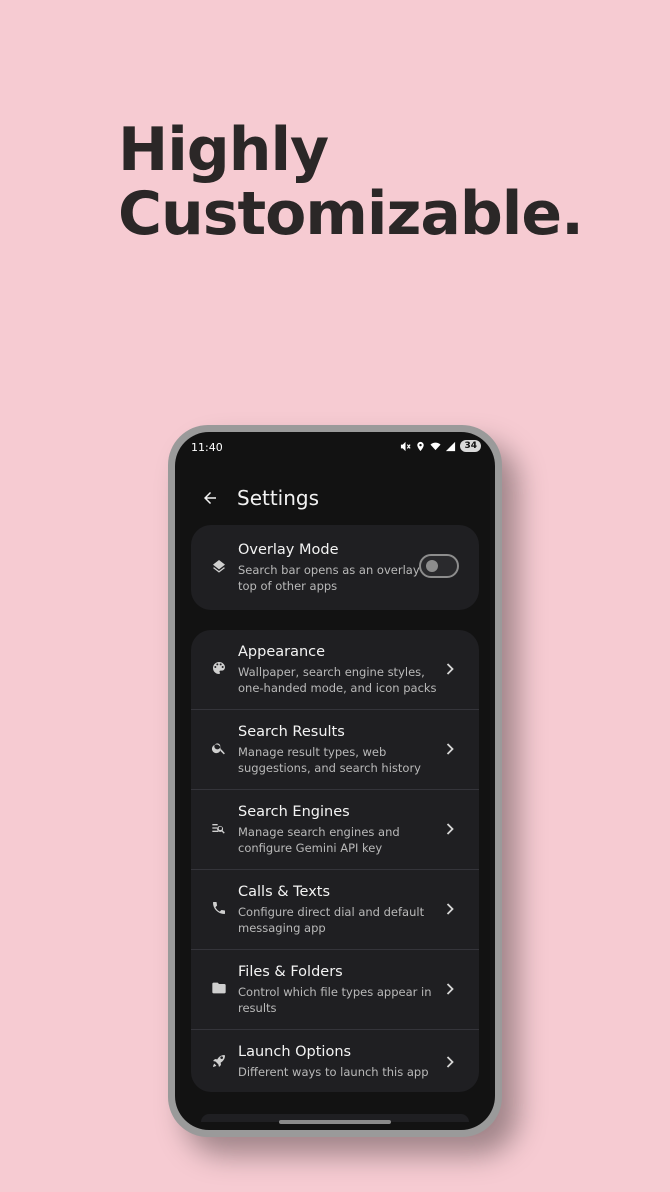  Describe the element at coordinates (219, 668) in the screenshot. I see `palette-icon` at that location.